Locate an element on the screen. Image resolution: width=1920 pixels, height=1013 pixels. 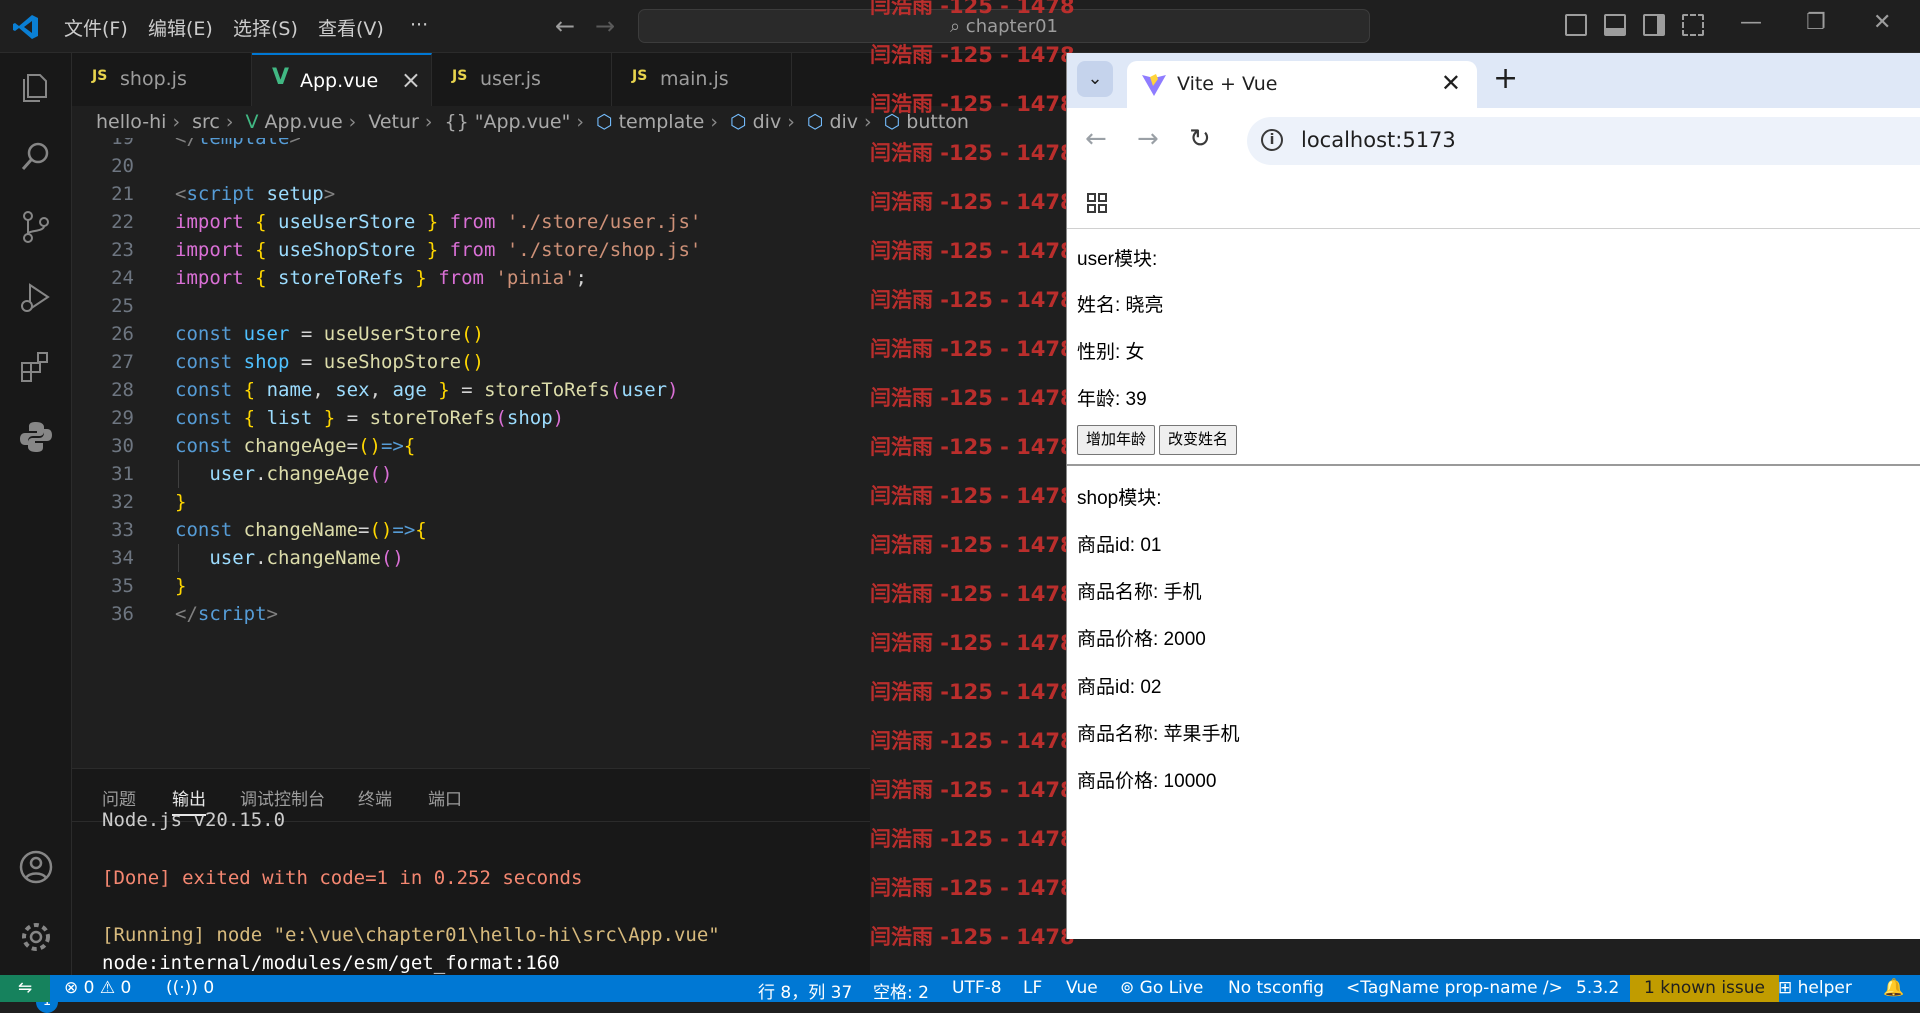
tab-user-js: JS user.js is located at coordinates (522, 79).